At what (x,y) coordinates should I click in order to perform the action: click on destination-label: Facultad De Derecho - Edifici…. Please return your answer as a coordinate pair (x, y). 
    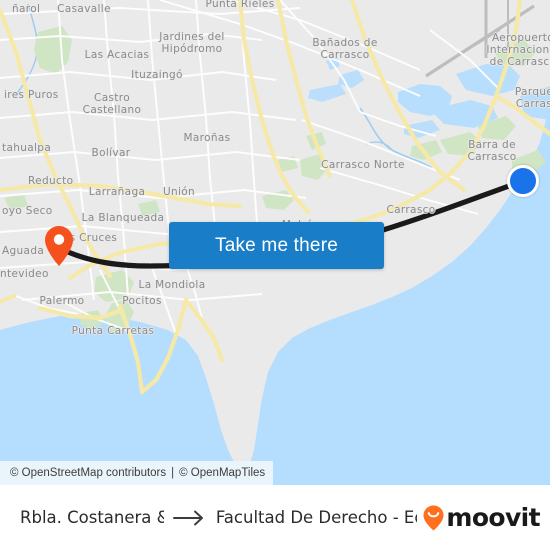
    Looking at the image, I should click on (316, 517).